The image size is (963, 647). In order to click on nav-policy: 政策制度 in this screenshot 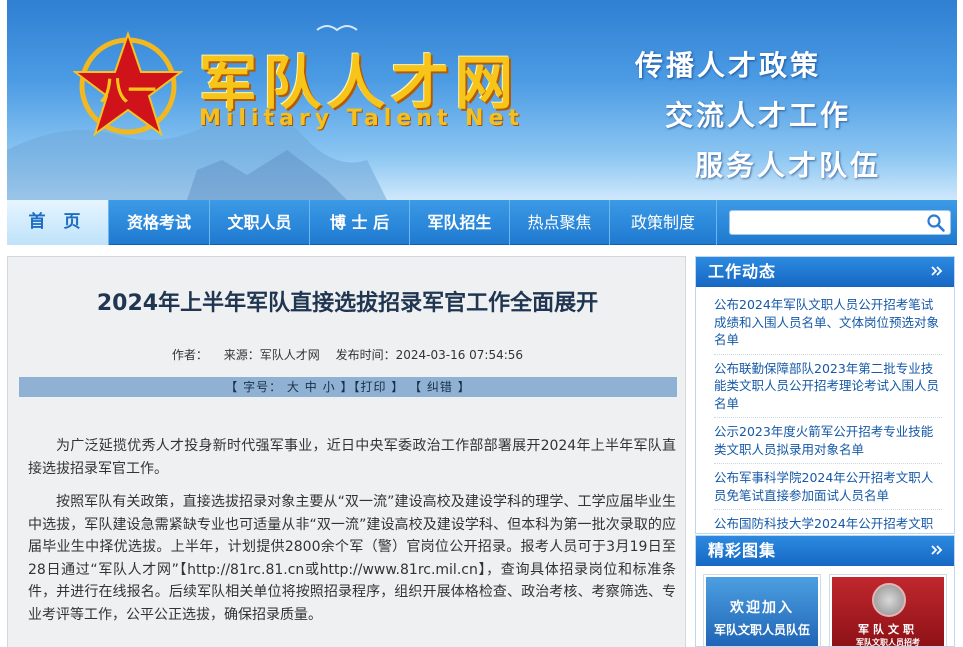, I will do `click(663, 222)`.